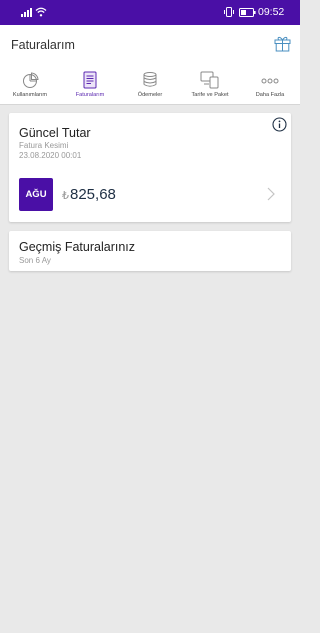 The width and height of the screenshot is (320, 633). Describe the element at coordinates (90, 80) in the screenshot. I see `invoice-icon` at that location.